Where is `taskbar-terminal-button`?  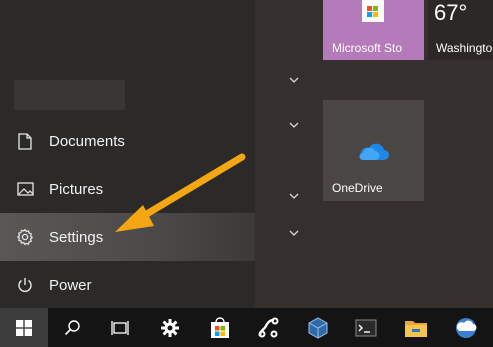 taskbar-terminal-button is located at coordinates (366, 327).